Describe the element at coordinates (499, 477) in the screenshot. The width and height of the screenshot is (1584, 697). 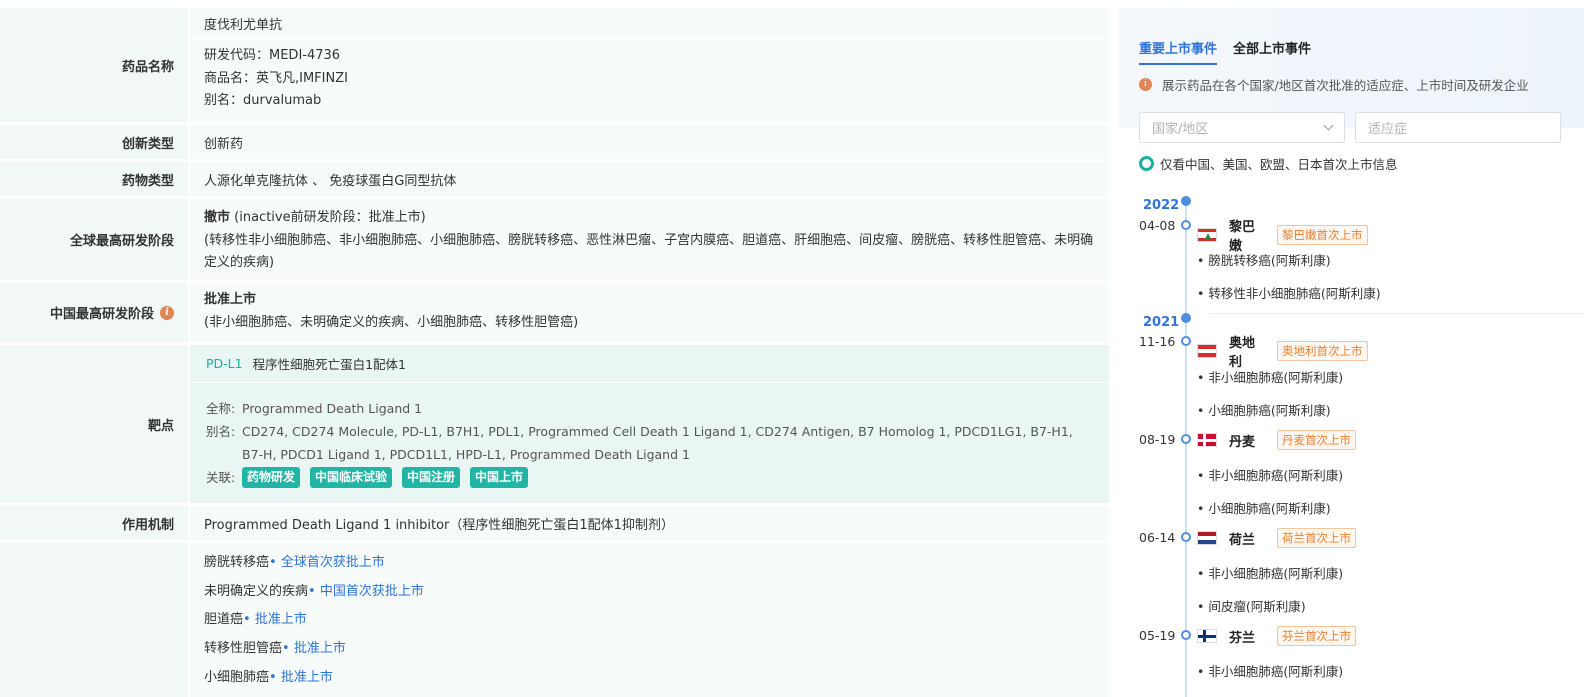
I see `tag-china-market: 中国上市` at that location.